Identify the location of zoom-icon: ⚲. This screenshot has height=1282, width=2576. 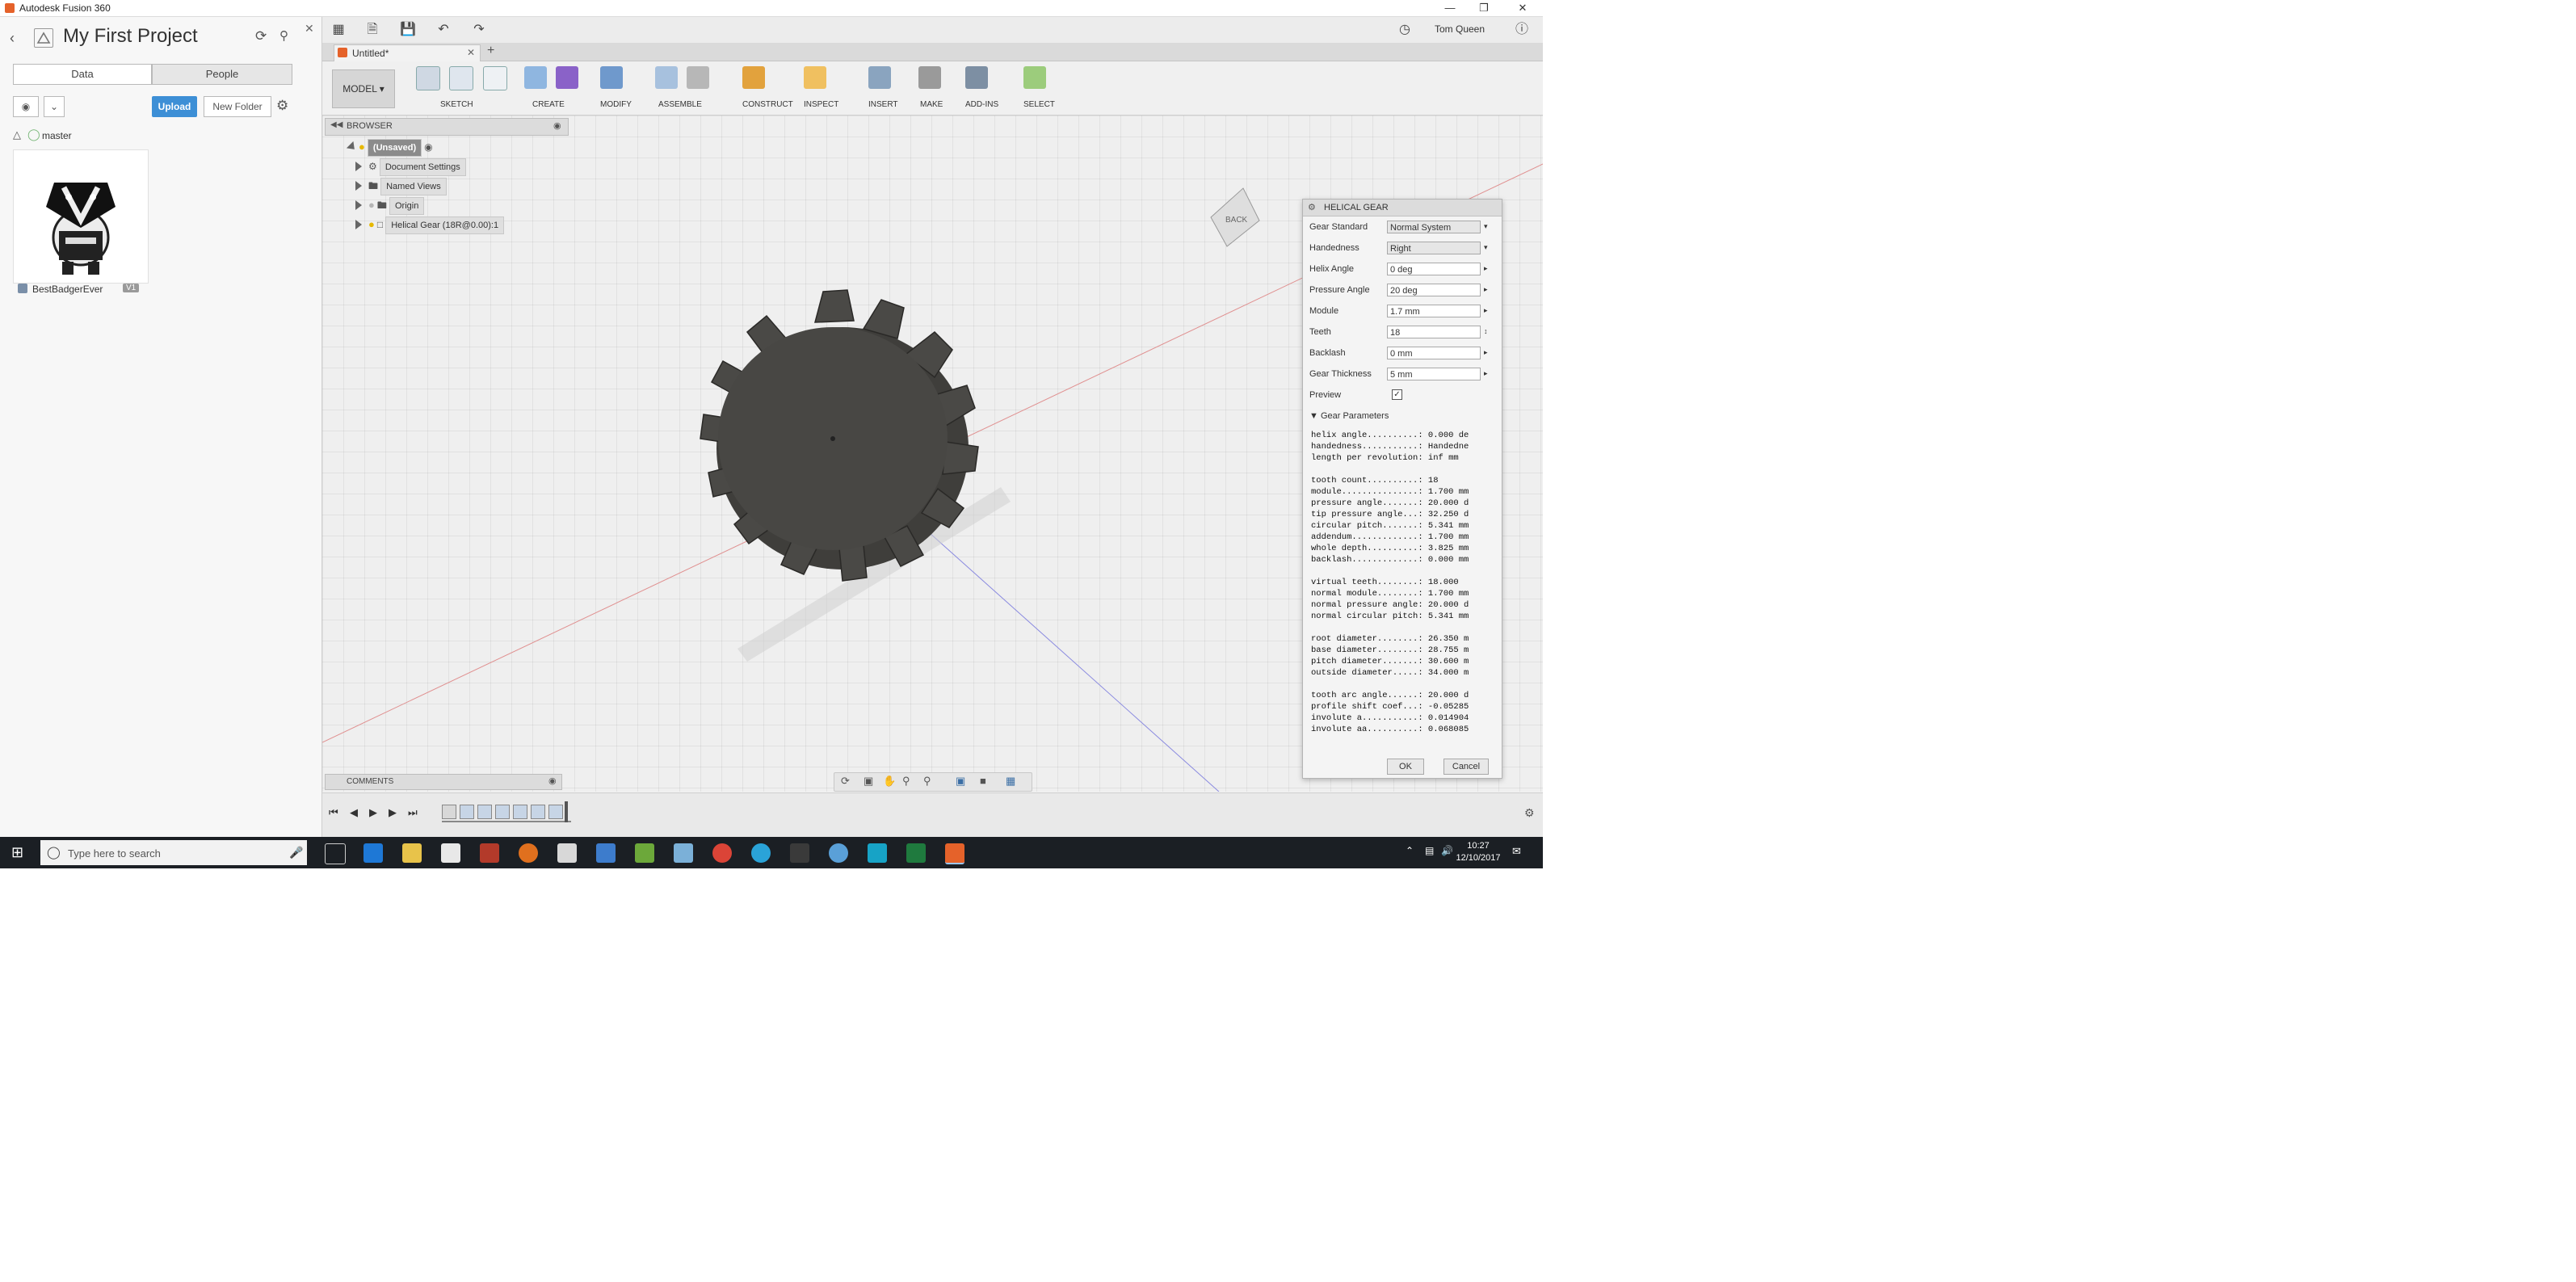
(906, 781).